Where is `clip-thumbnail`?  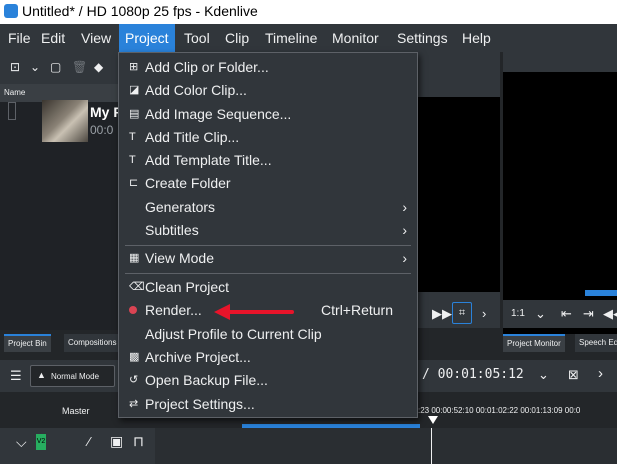 clip-thumbnail is located at coordinates (65, 121).